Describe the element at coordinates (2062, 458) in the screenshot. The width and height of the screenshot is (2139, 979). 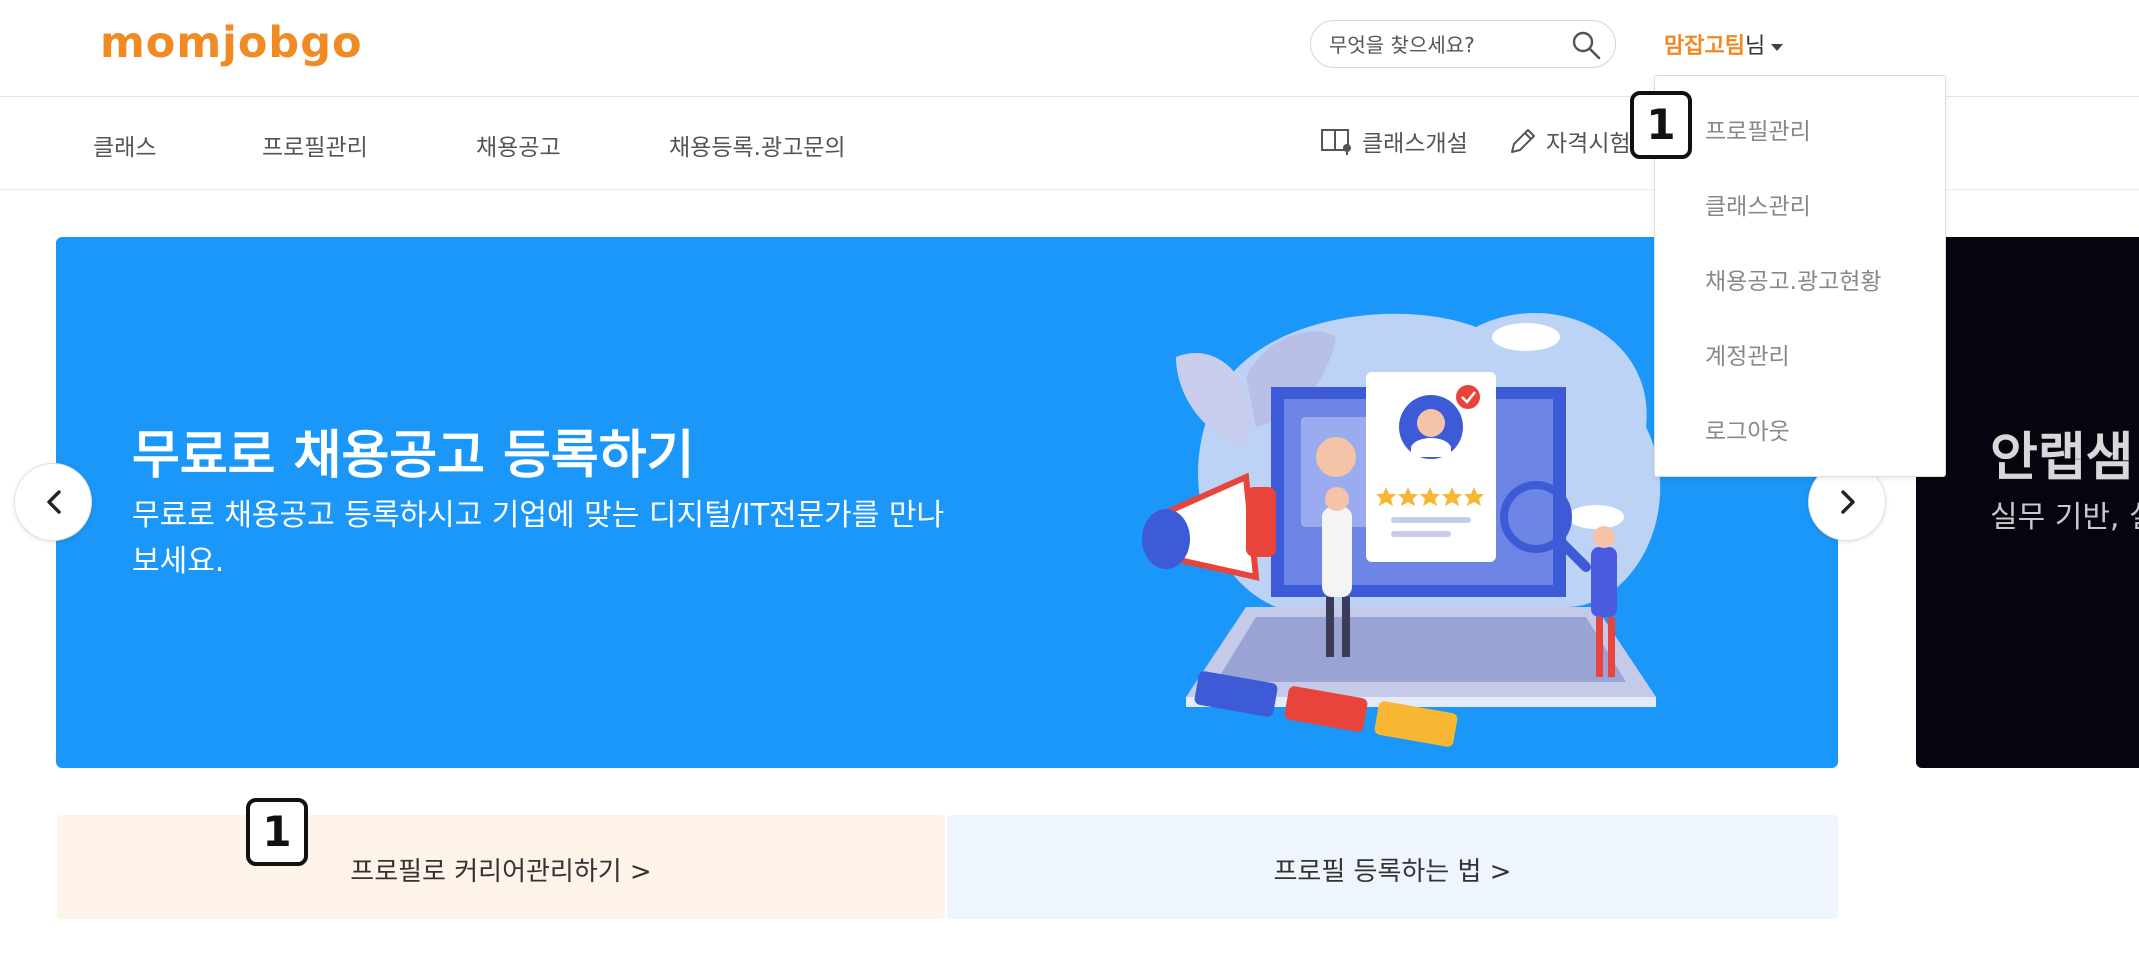
I see `next-banner-title: 안랩샘` at that location.